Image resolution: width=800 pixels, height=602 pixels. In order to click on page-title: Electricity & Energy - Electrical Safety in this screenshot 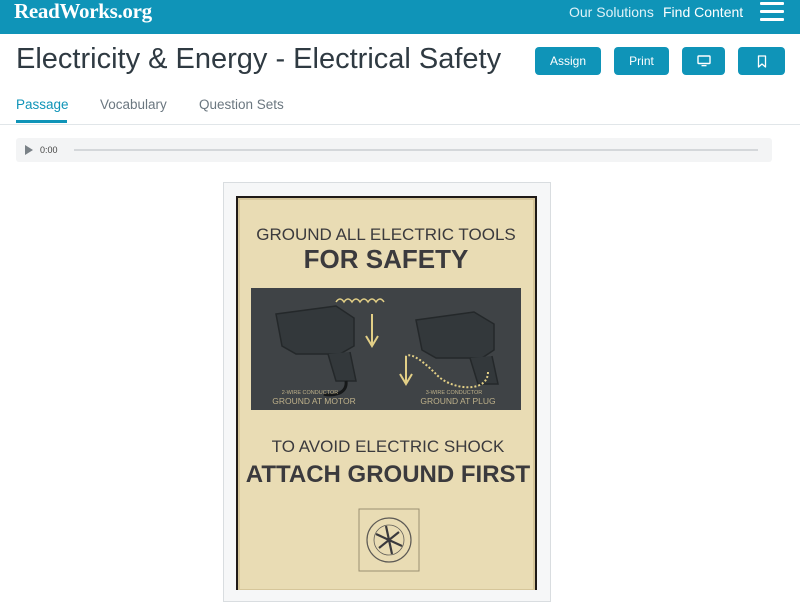, I will do `click(259, 59)`.